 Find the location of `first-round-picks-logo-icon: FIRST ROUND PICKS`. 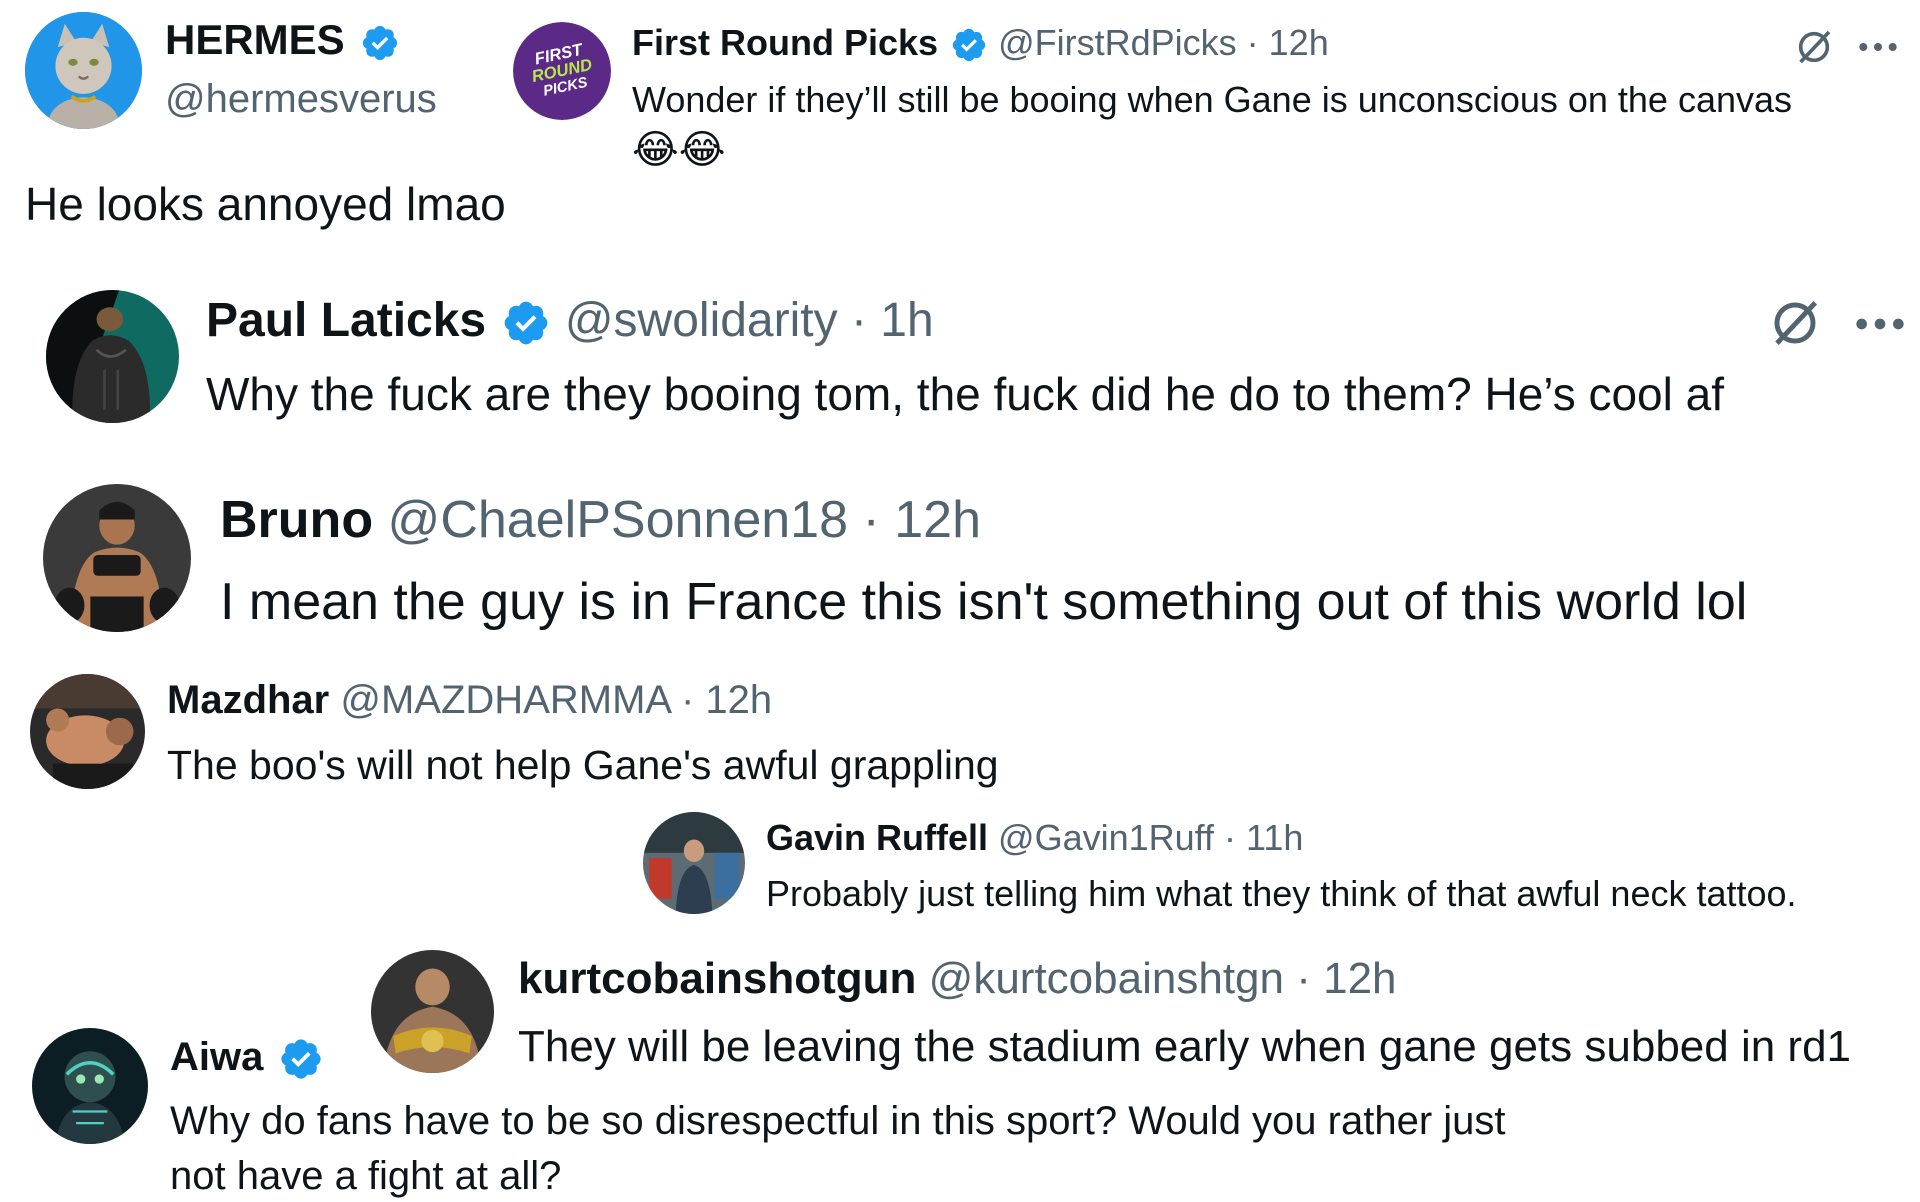

first-round-picks-logo-icon: FIRST ROUND PICKS is located at coordinates (562, 71).